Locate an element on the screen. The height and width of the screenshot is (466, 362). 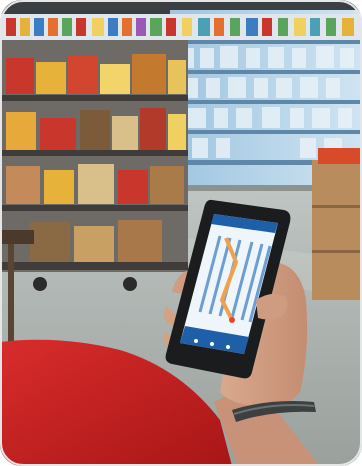
location-marker is located at coordinates (232, 320).